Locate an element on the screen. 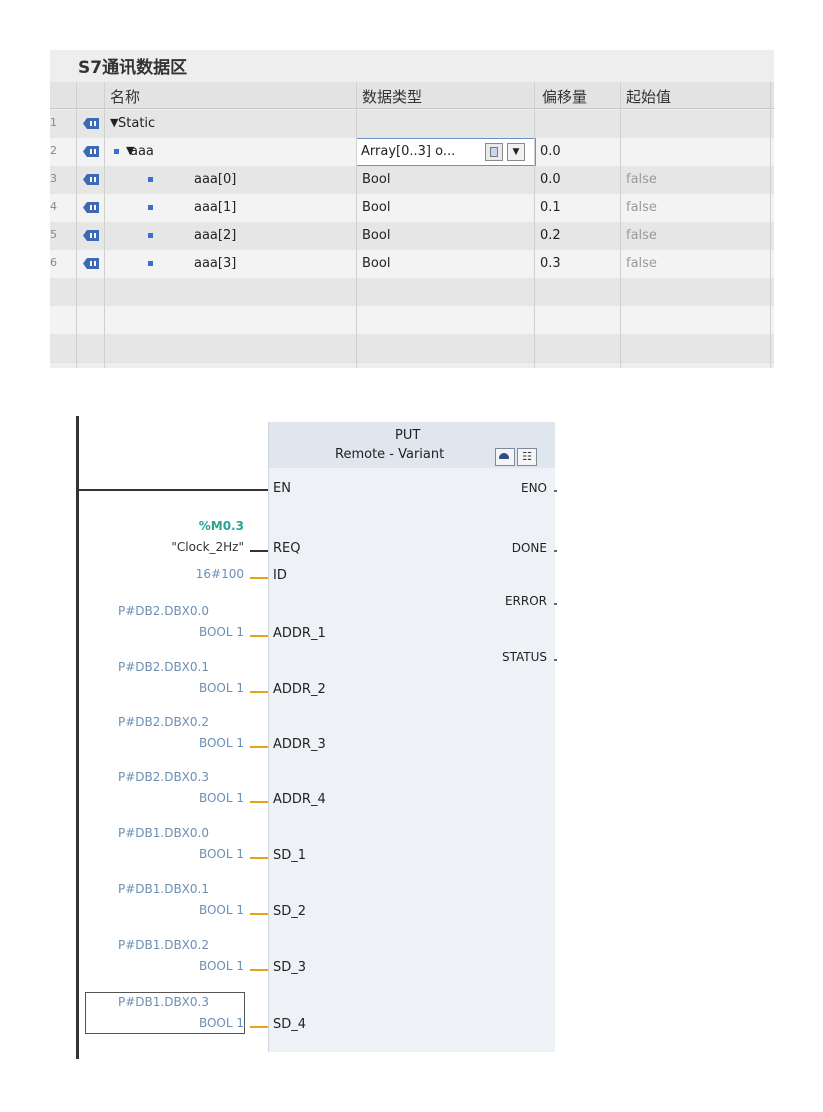 The width and height of the screenshot is (823, 1112). datatype-editor: Array[0..3] o... ▼ is located at coordinates (446, 152).